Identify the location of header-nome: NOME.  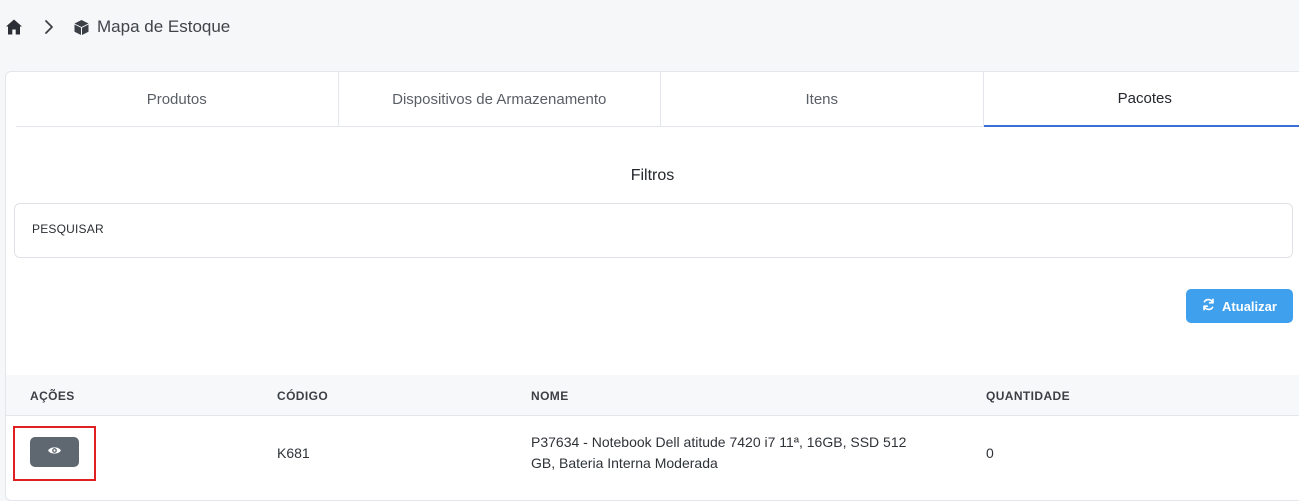
(550, 396).